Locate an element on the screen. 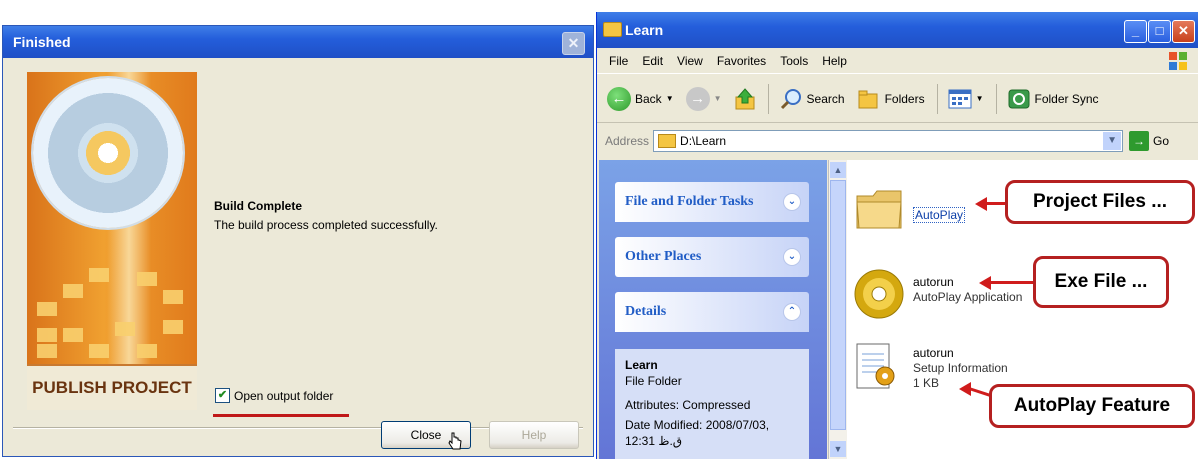 This screenshot has height=459, width=1198. details-header: Details ⌃ is located at coordinates (712, 312).